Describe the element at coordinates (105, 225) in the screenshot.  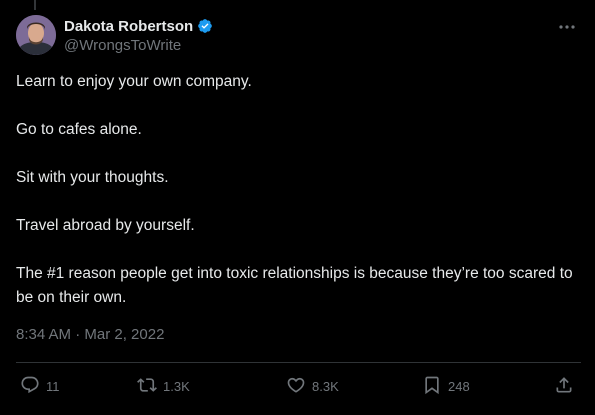
I see `tweet-paragraph: Travel abroad by yourself.` at that location.